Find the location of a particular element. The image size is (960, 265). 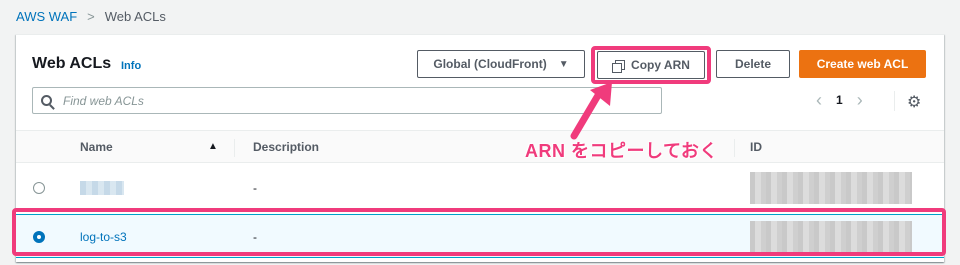

page-title: Web ACLs is located at coordinates (72, 63).